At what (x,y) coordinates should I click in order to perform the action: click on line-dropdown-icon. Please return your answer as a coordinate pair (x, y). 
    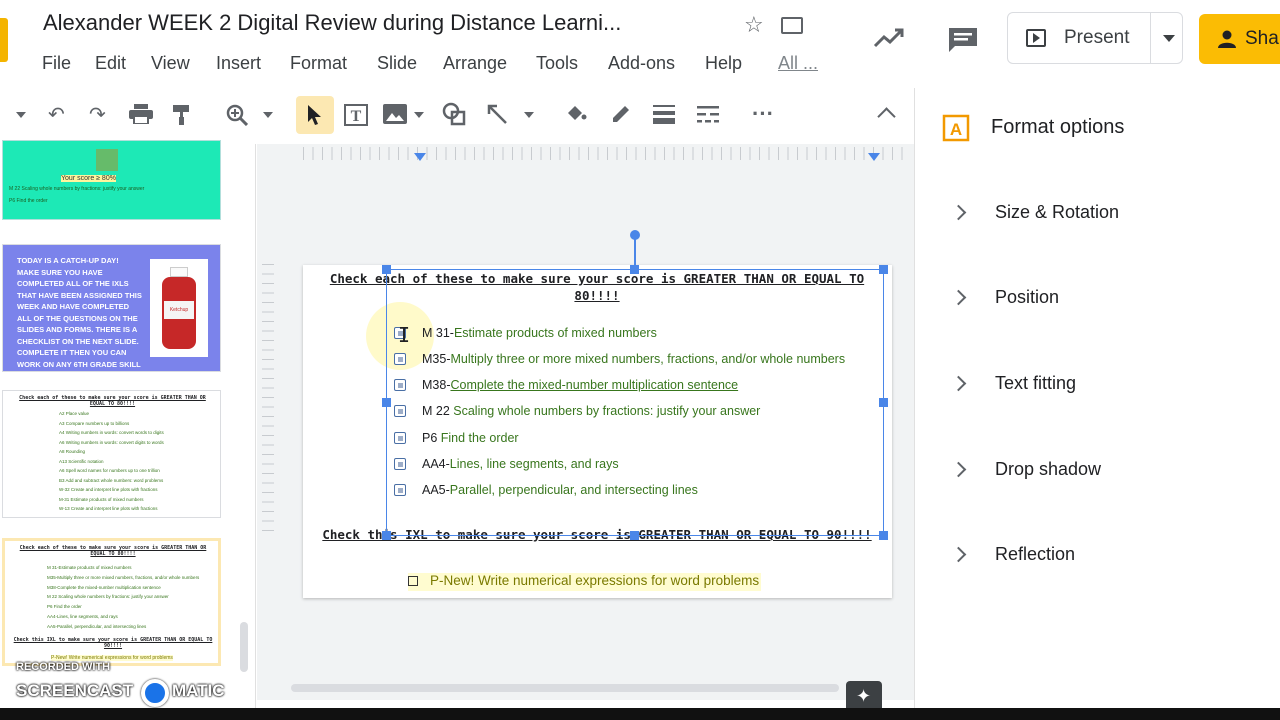
    Looking at the image, I should click on (529, 115).